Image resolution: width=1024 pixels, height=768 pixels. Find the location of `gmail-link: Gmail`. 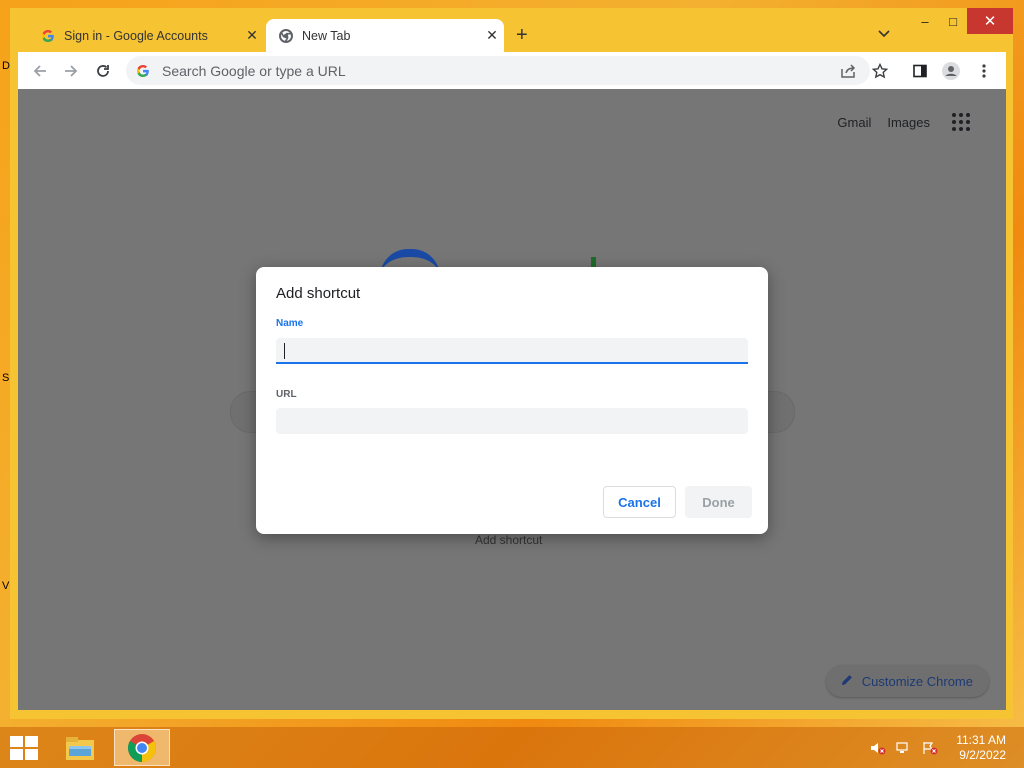

gmail-link: Gmail is located at coordinates (854, 122).